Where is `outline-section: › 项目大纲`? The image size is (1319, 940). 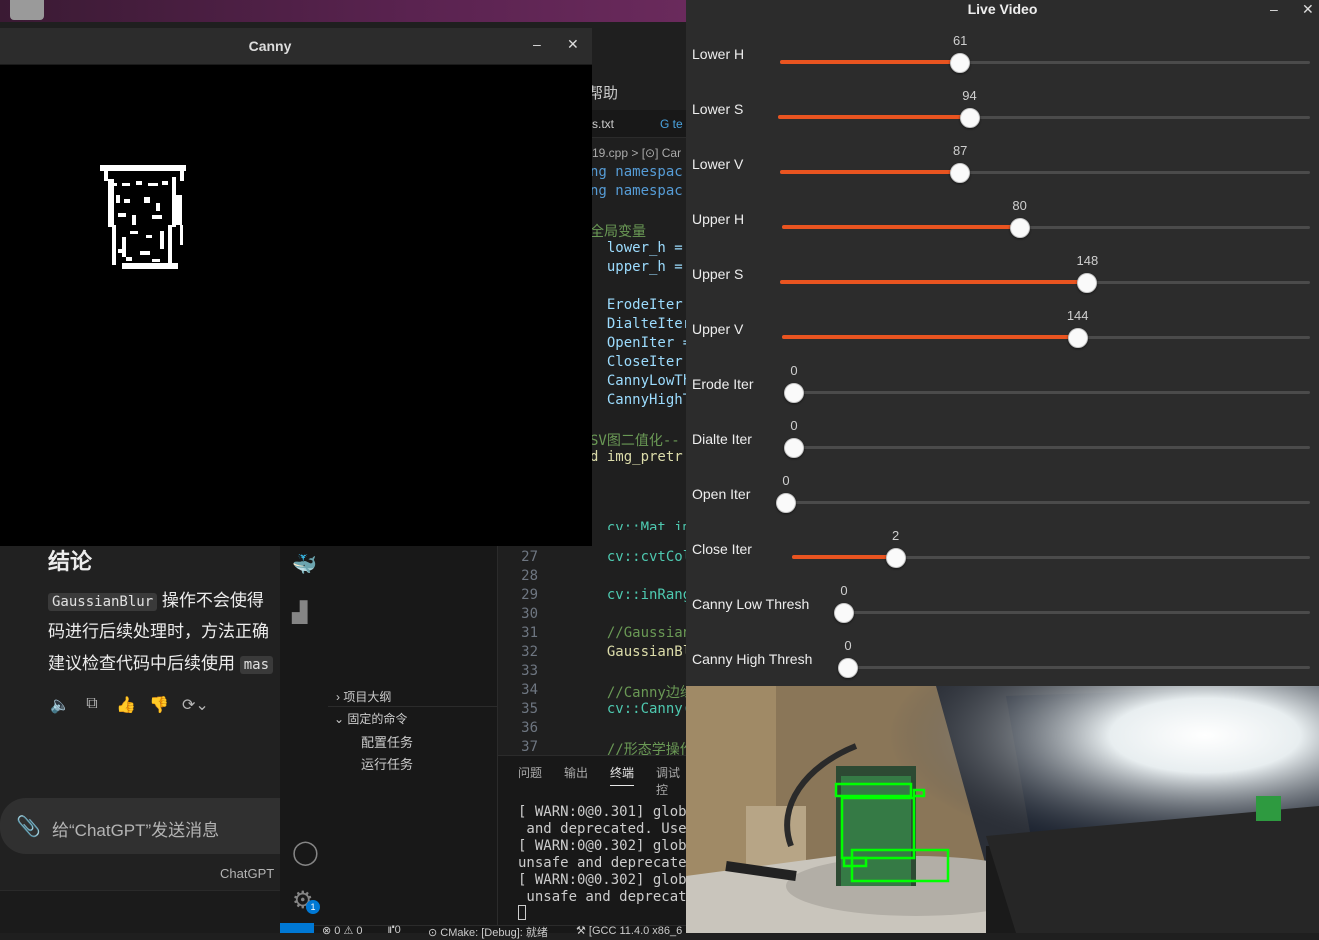 outline-section: › 项目大纲 is located at coordinates (363, 696).